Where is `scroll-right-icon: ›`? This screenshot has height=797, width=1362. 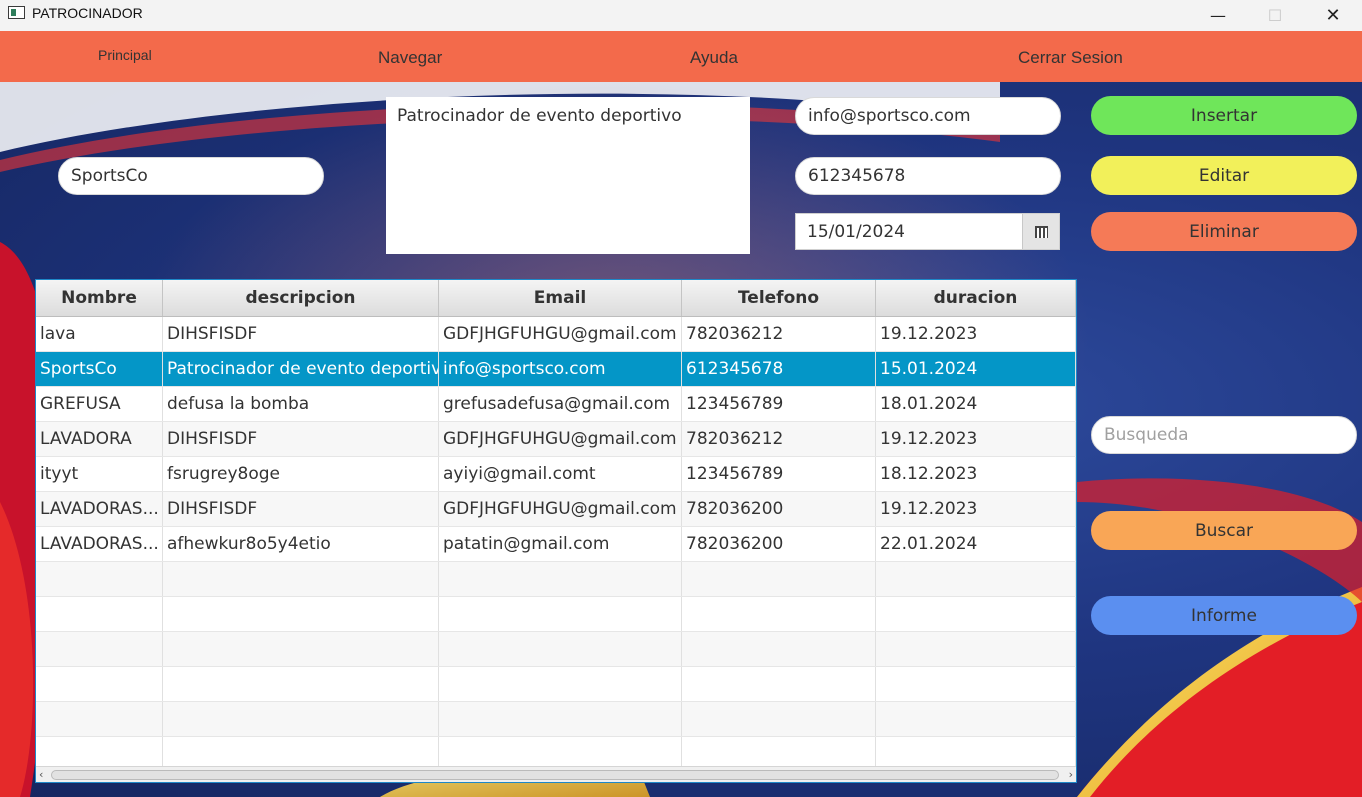
scroll-right-icon: › is located at coordinates (1071, 774).